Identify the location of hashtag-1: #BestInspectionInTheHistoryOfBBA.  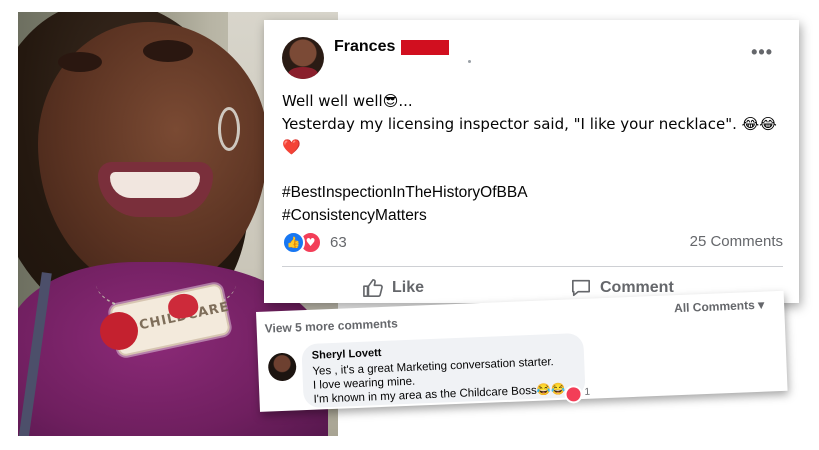
(534, 192).